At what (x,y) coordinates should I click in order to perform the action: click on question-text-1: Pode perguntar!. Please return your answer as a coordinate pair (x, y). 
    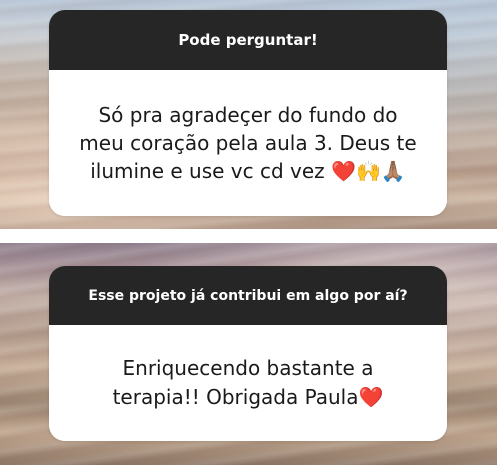
    Looking at the image, I should click on (248, 40).